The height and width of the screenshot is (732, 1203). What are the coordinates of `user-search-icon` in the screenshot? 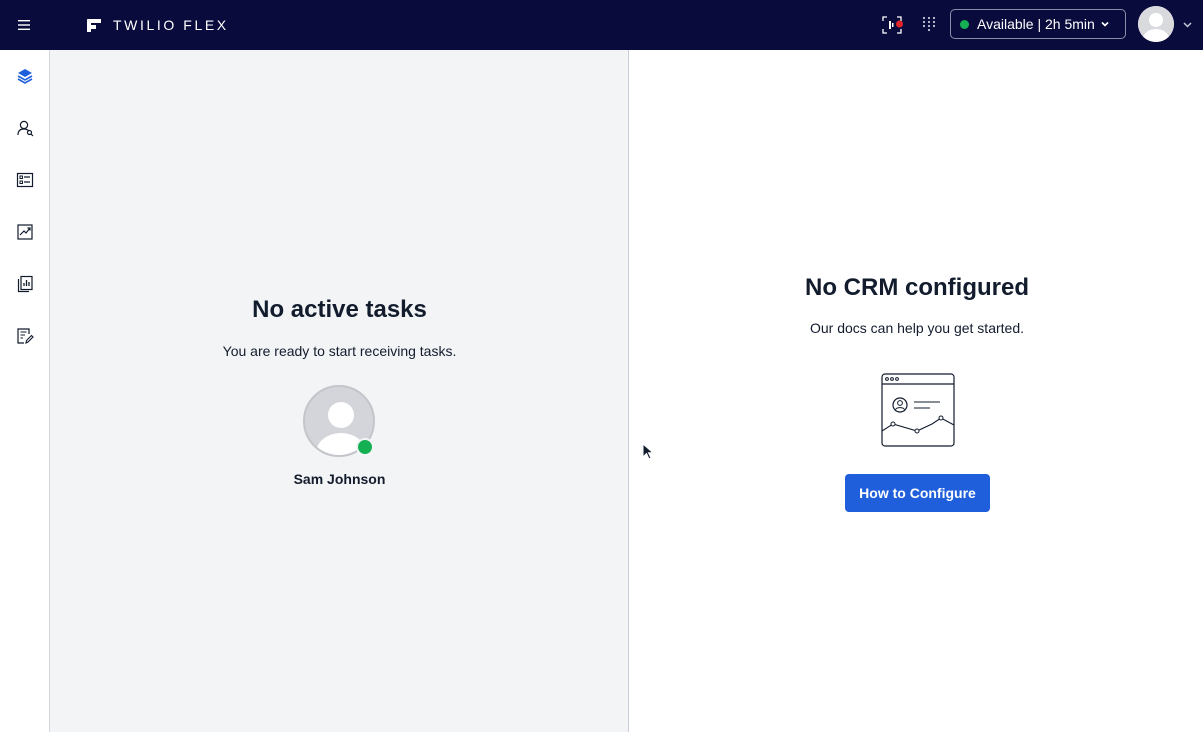 It's located at (25, 128).